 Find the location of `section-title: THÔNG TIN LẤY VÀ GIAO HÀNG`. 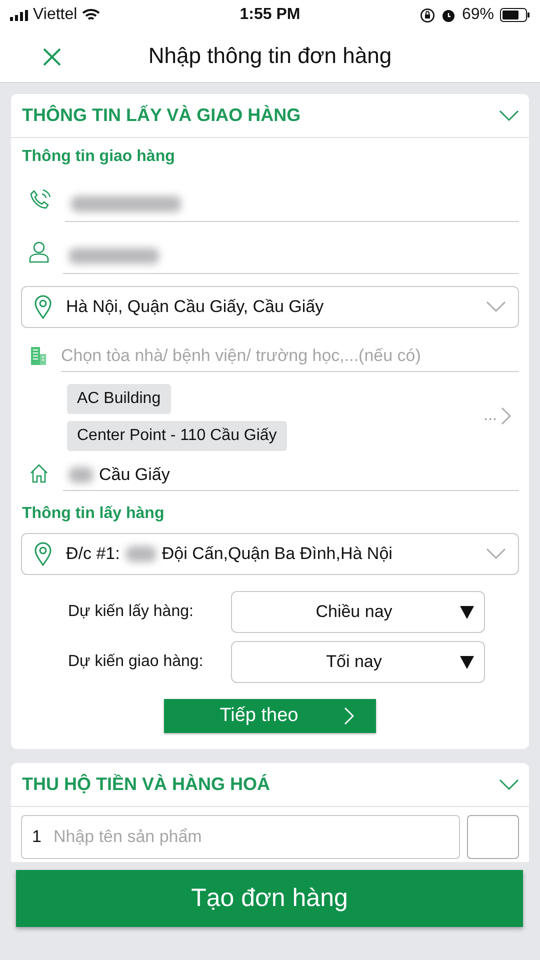

section-title: THÔNG TIN LẤY VÀ GIAO HÀNG is located at coordinates (161, 115).